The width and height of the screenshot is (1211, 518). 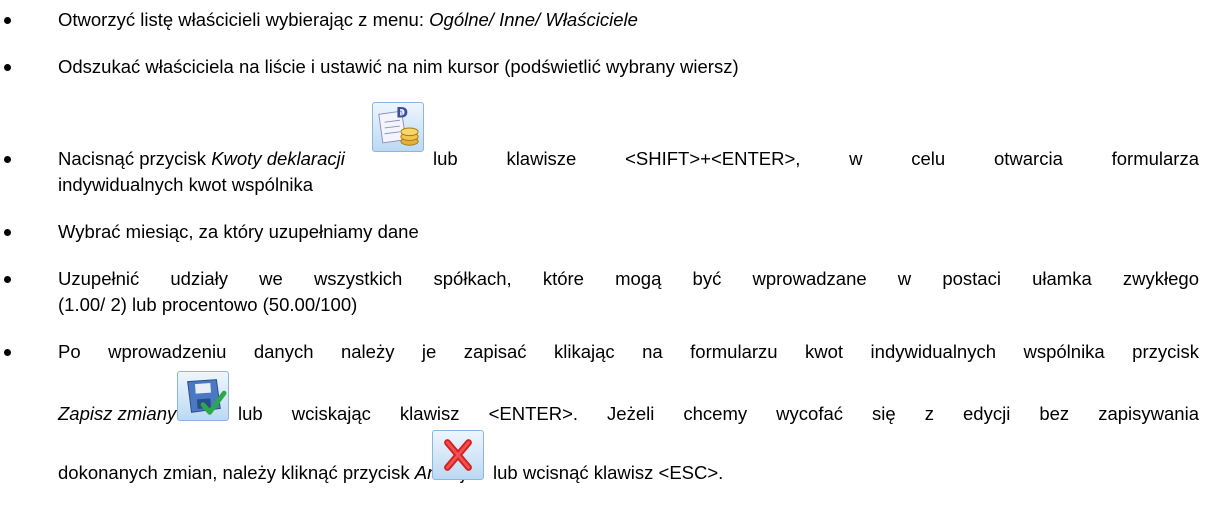 What do you see at coordinates (117, 413) in the screenshot?
I see `button-name: Zapisz zmiany` at bounding box center [117, 413].